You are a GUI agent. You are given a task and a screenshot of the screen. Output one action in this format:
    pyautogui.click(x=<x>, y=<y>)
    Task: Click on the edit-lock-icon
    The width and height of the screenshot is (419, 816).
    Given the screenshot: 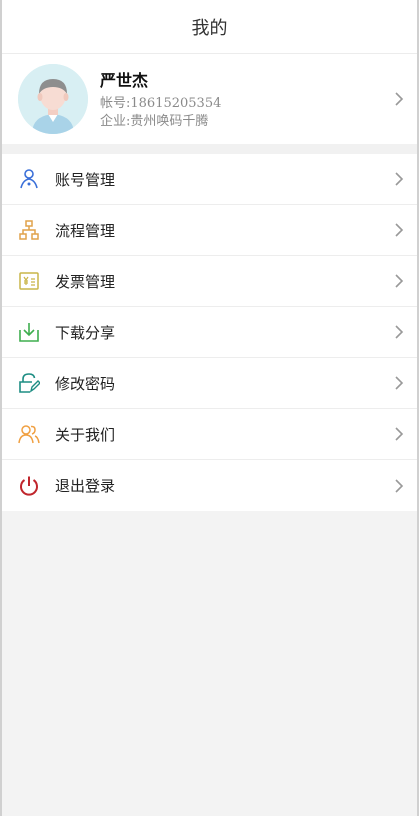 What is the action you would take?
    pyautogui.click(x=29, y=383)
    